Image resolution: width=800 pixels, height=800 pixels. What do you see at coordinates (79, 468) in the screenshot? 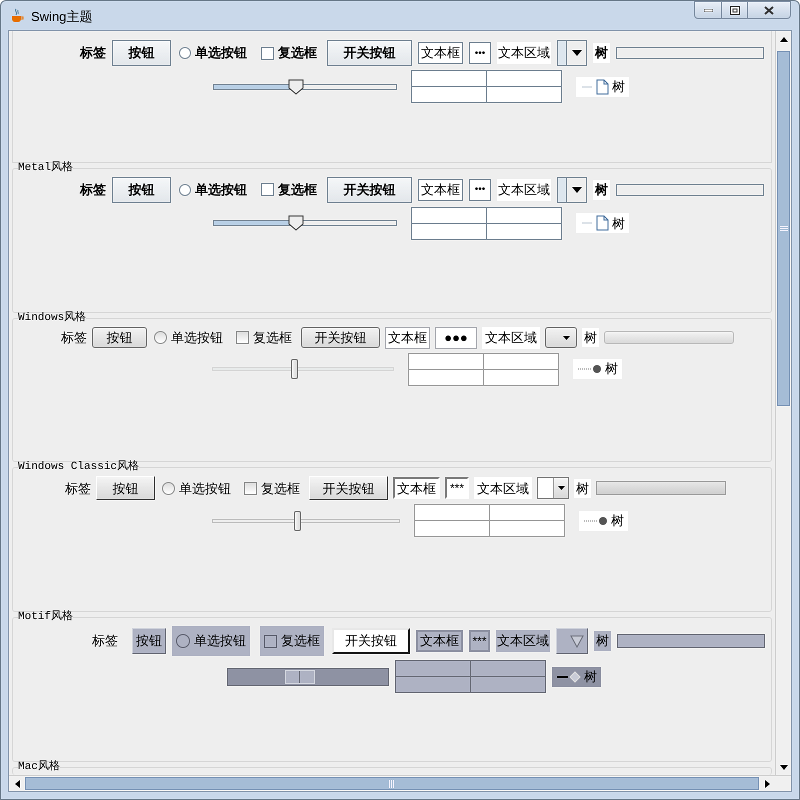
I see `group-title: Windows Classic风格` at bounding box center [79, 468].